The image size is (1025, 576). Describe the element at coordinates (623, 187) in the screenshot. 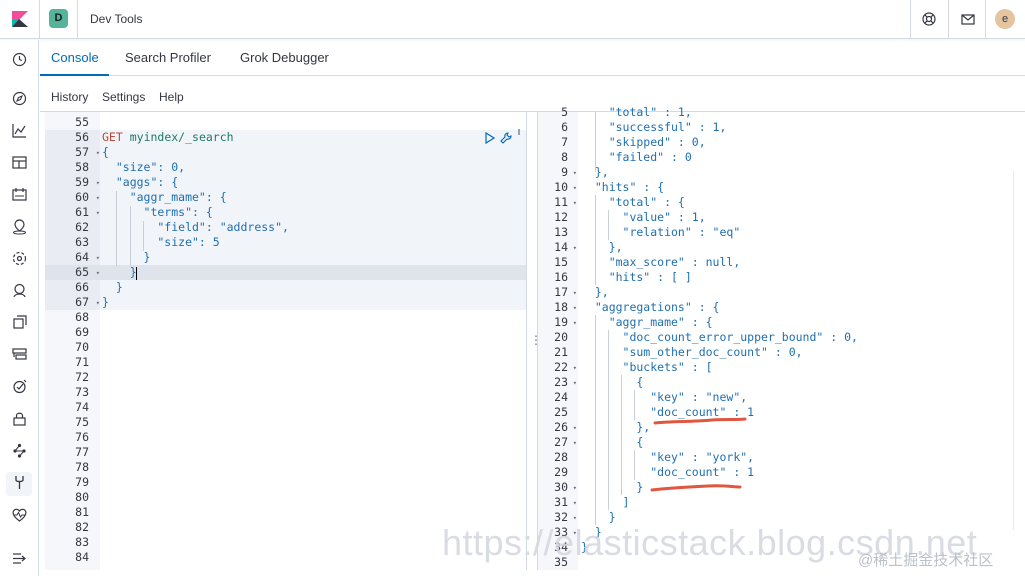

I see `response-line: "hits" : {` at that location.